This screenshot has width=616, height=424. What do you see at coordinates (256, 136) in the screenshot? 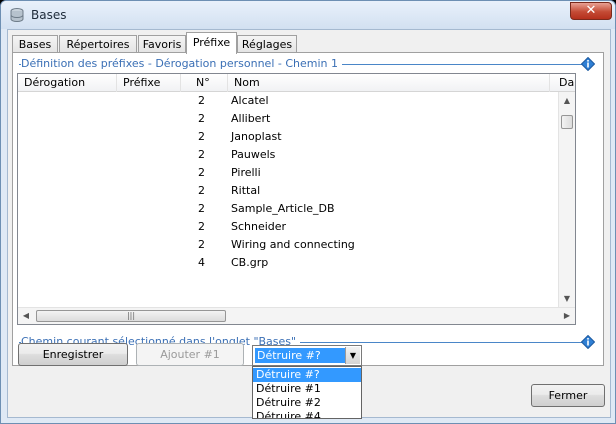
I see `cell-nom: Janoplast` at bounding box center [256, 136].